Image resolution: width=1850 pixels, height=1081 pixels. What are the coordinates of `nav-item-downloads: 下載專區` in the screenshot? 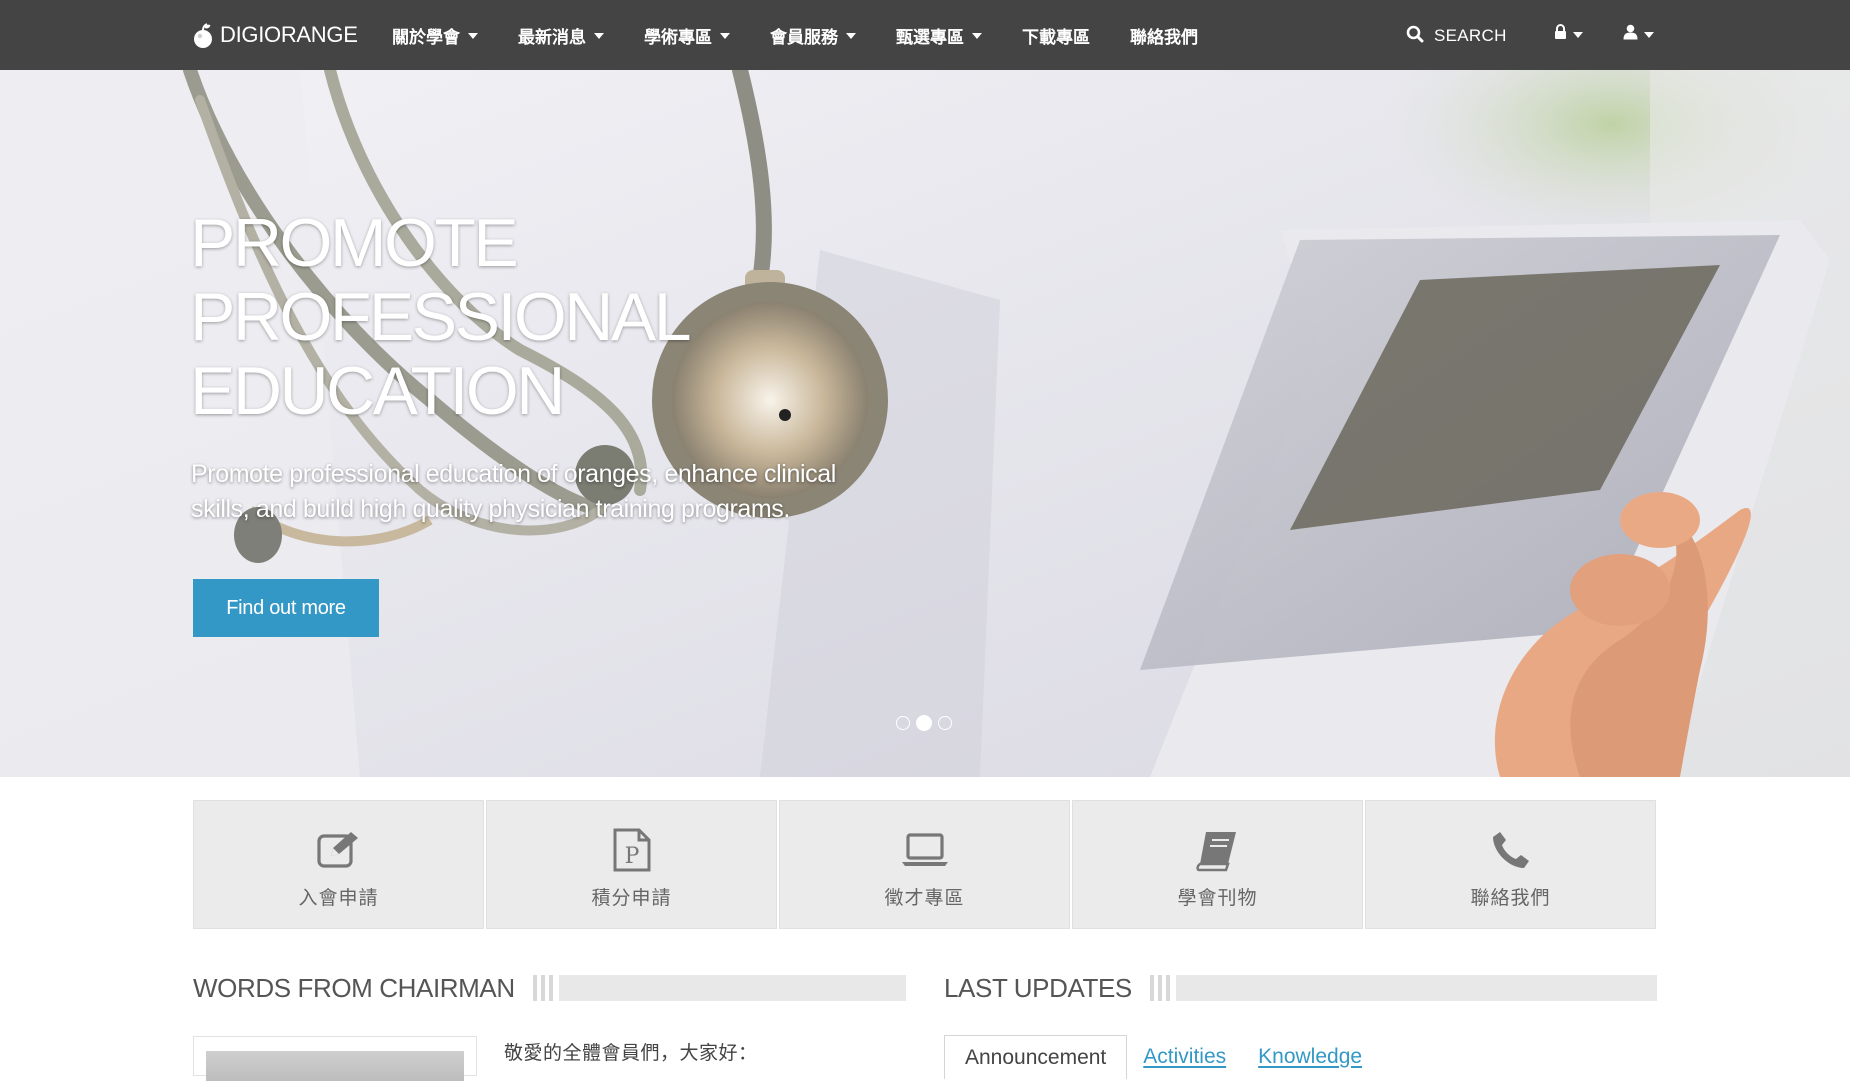 It's located at (1056, 35).